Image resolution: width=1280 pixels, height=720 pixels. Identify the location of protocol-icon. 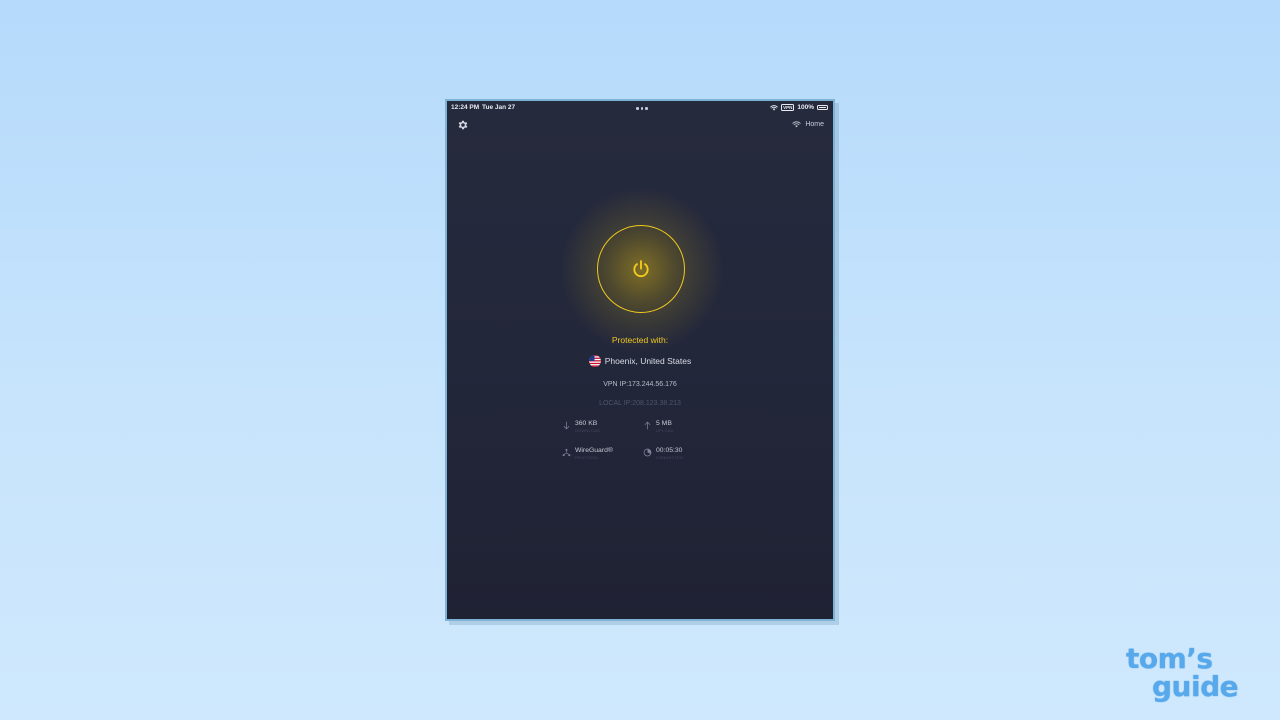
(566, 452).